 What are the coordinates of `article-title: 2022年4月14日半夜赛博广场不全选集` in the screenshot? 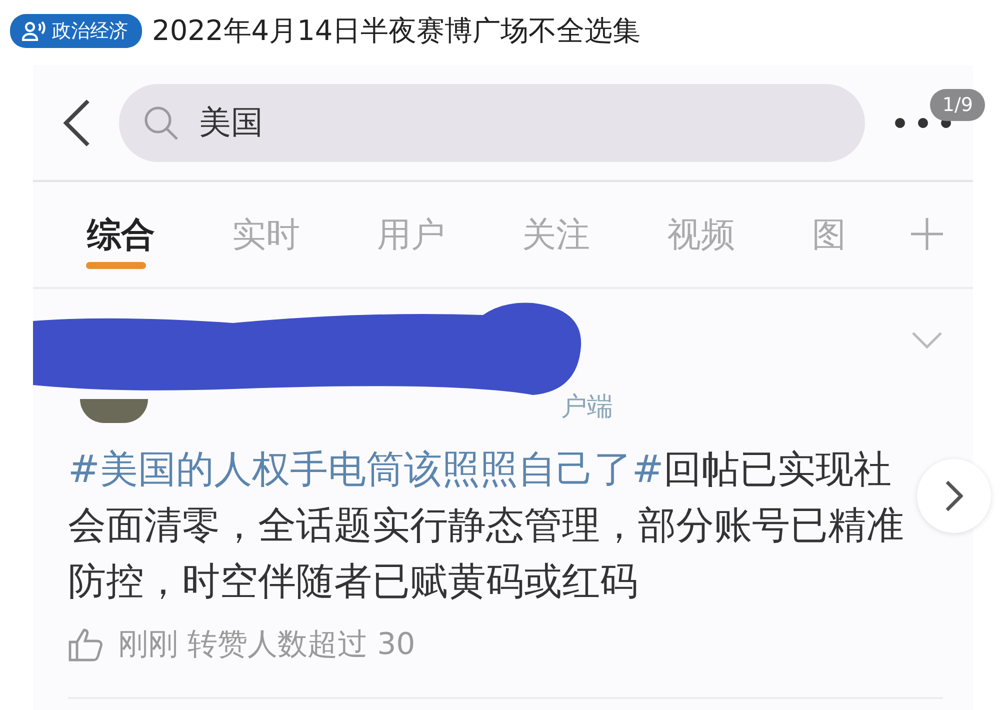 It's located at (396, 31).